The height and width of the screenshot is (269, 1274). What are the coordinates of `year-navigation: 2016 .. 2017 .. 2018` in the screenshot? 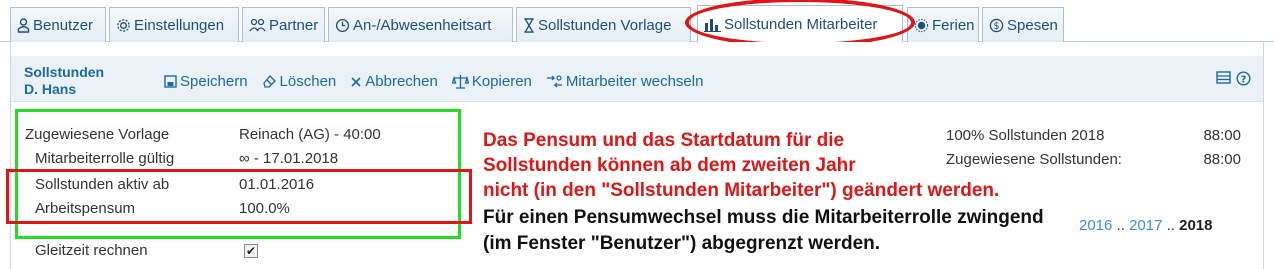 It's located at (1146, 225).